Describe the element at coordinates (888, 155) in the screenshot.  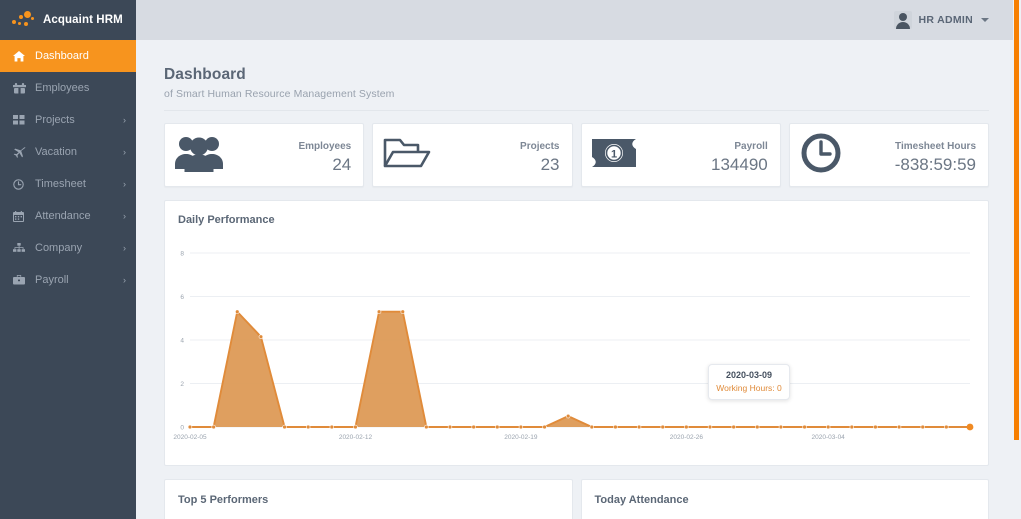
I see `stat-card-timesheet-hours: Timesheet Hours -838:59:59` at that location.